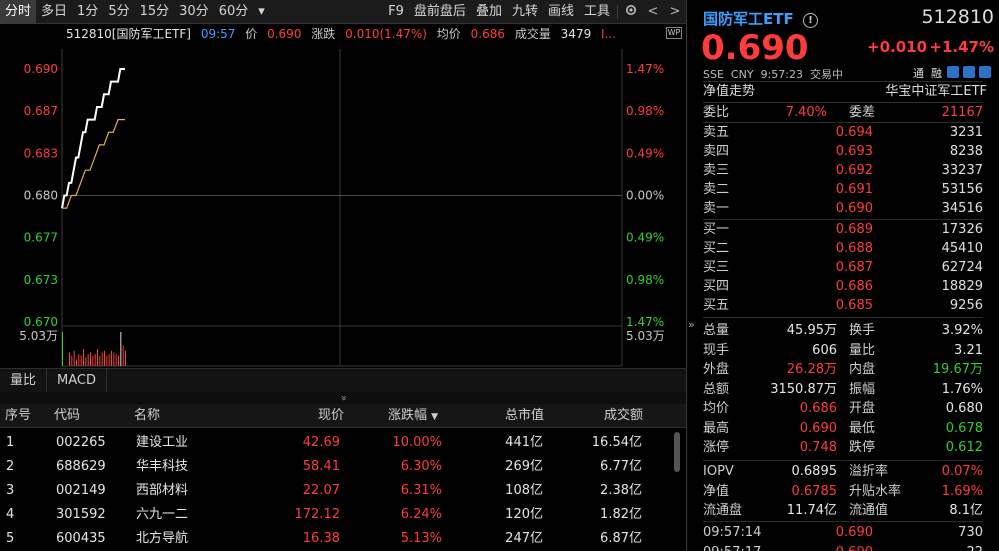  What do you see at coordinates (953, 72) in the screenshot?
I see `edit-icon` at bounding box center [953, 72].